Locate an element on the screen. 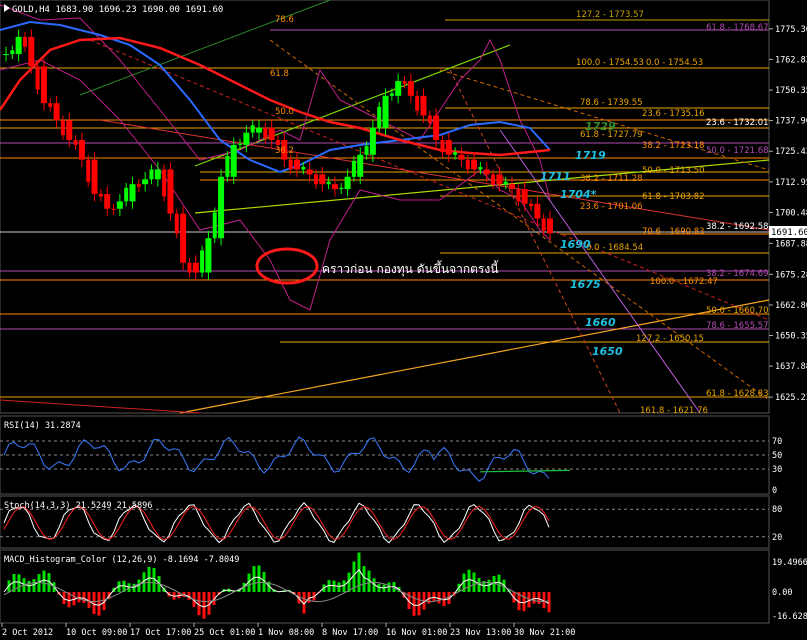  current-price-label: 1691.60 is located at coordinates (789, 233).